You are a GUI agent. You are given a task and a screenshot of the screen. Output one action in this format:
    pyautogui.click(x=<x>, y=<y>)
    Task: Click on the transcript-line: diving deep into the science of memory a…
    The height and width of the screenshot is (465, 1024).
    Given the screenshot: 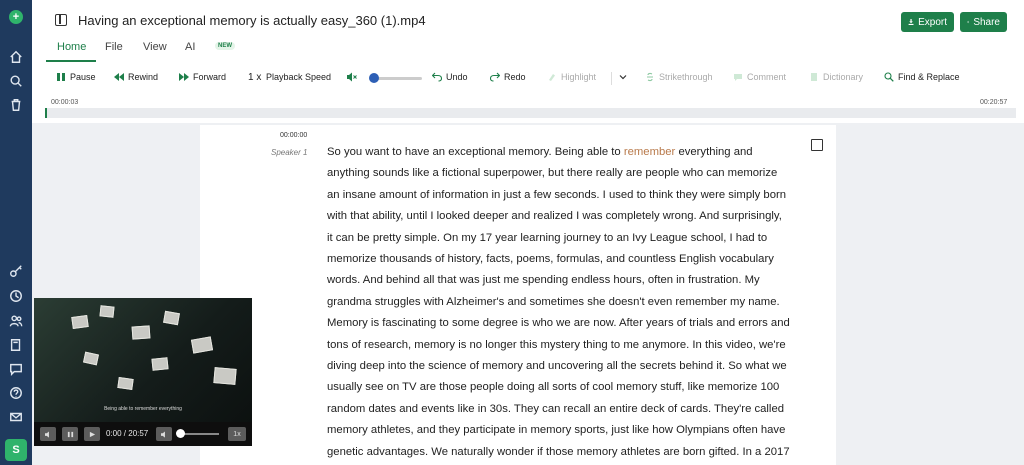 What is the action you would take?
    pyautogui.click(x=562, y=366)
    